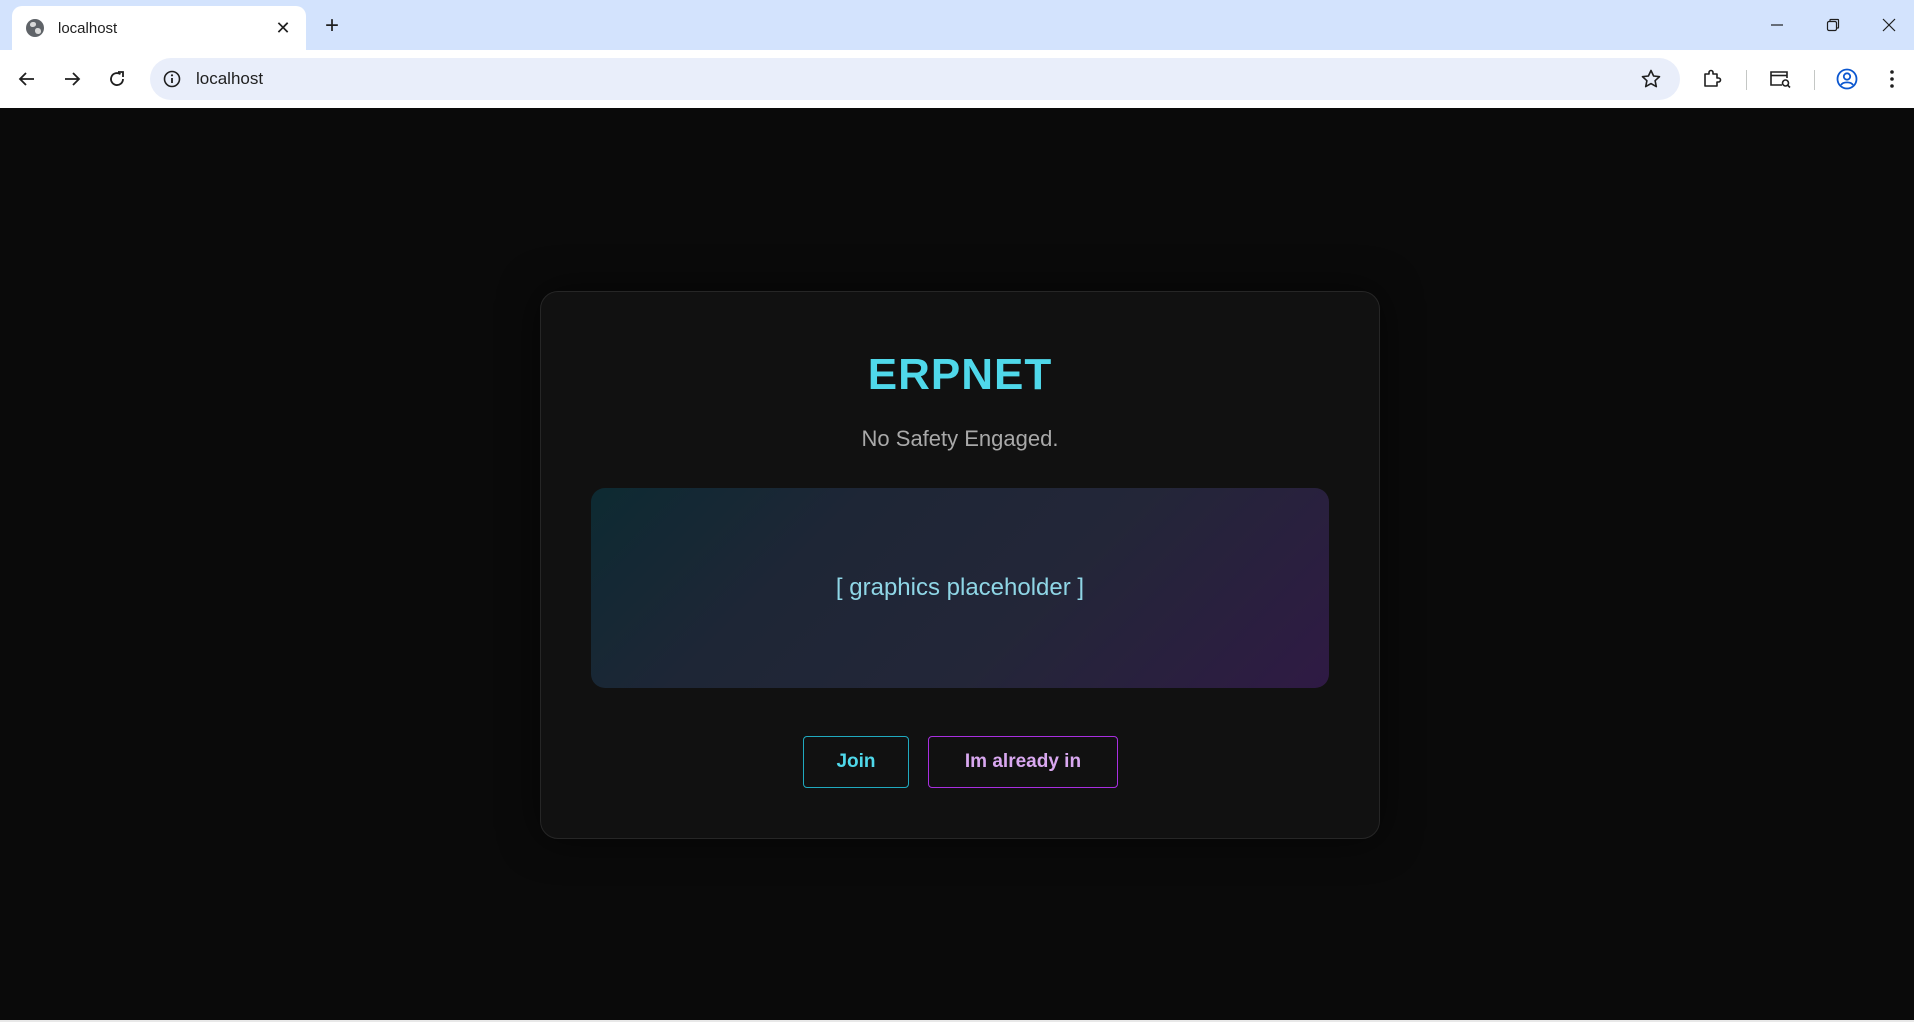  Describe the element at coordinates (230, 78) in the screenshot. I see `url-text: localhost` at that location.